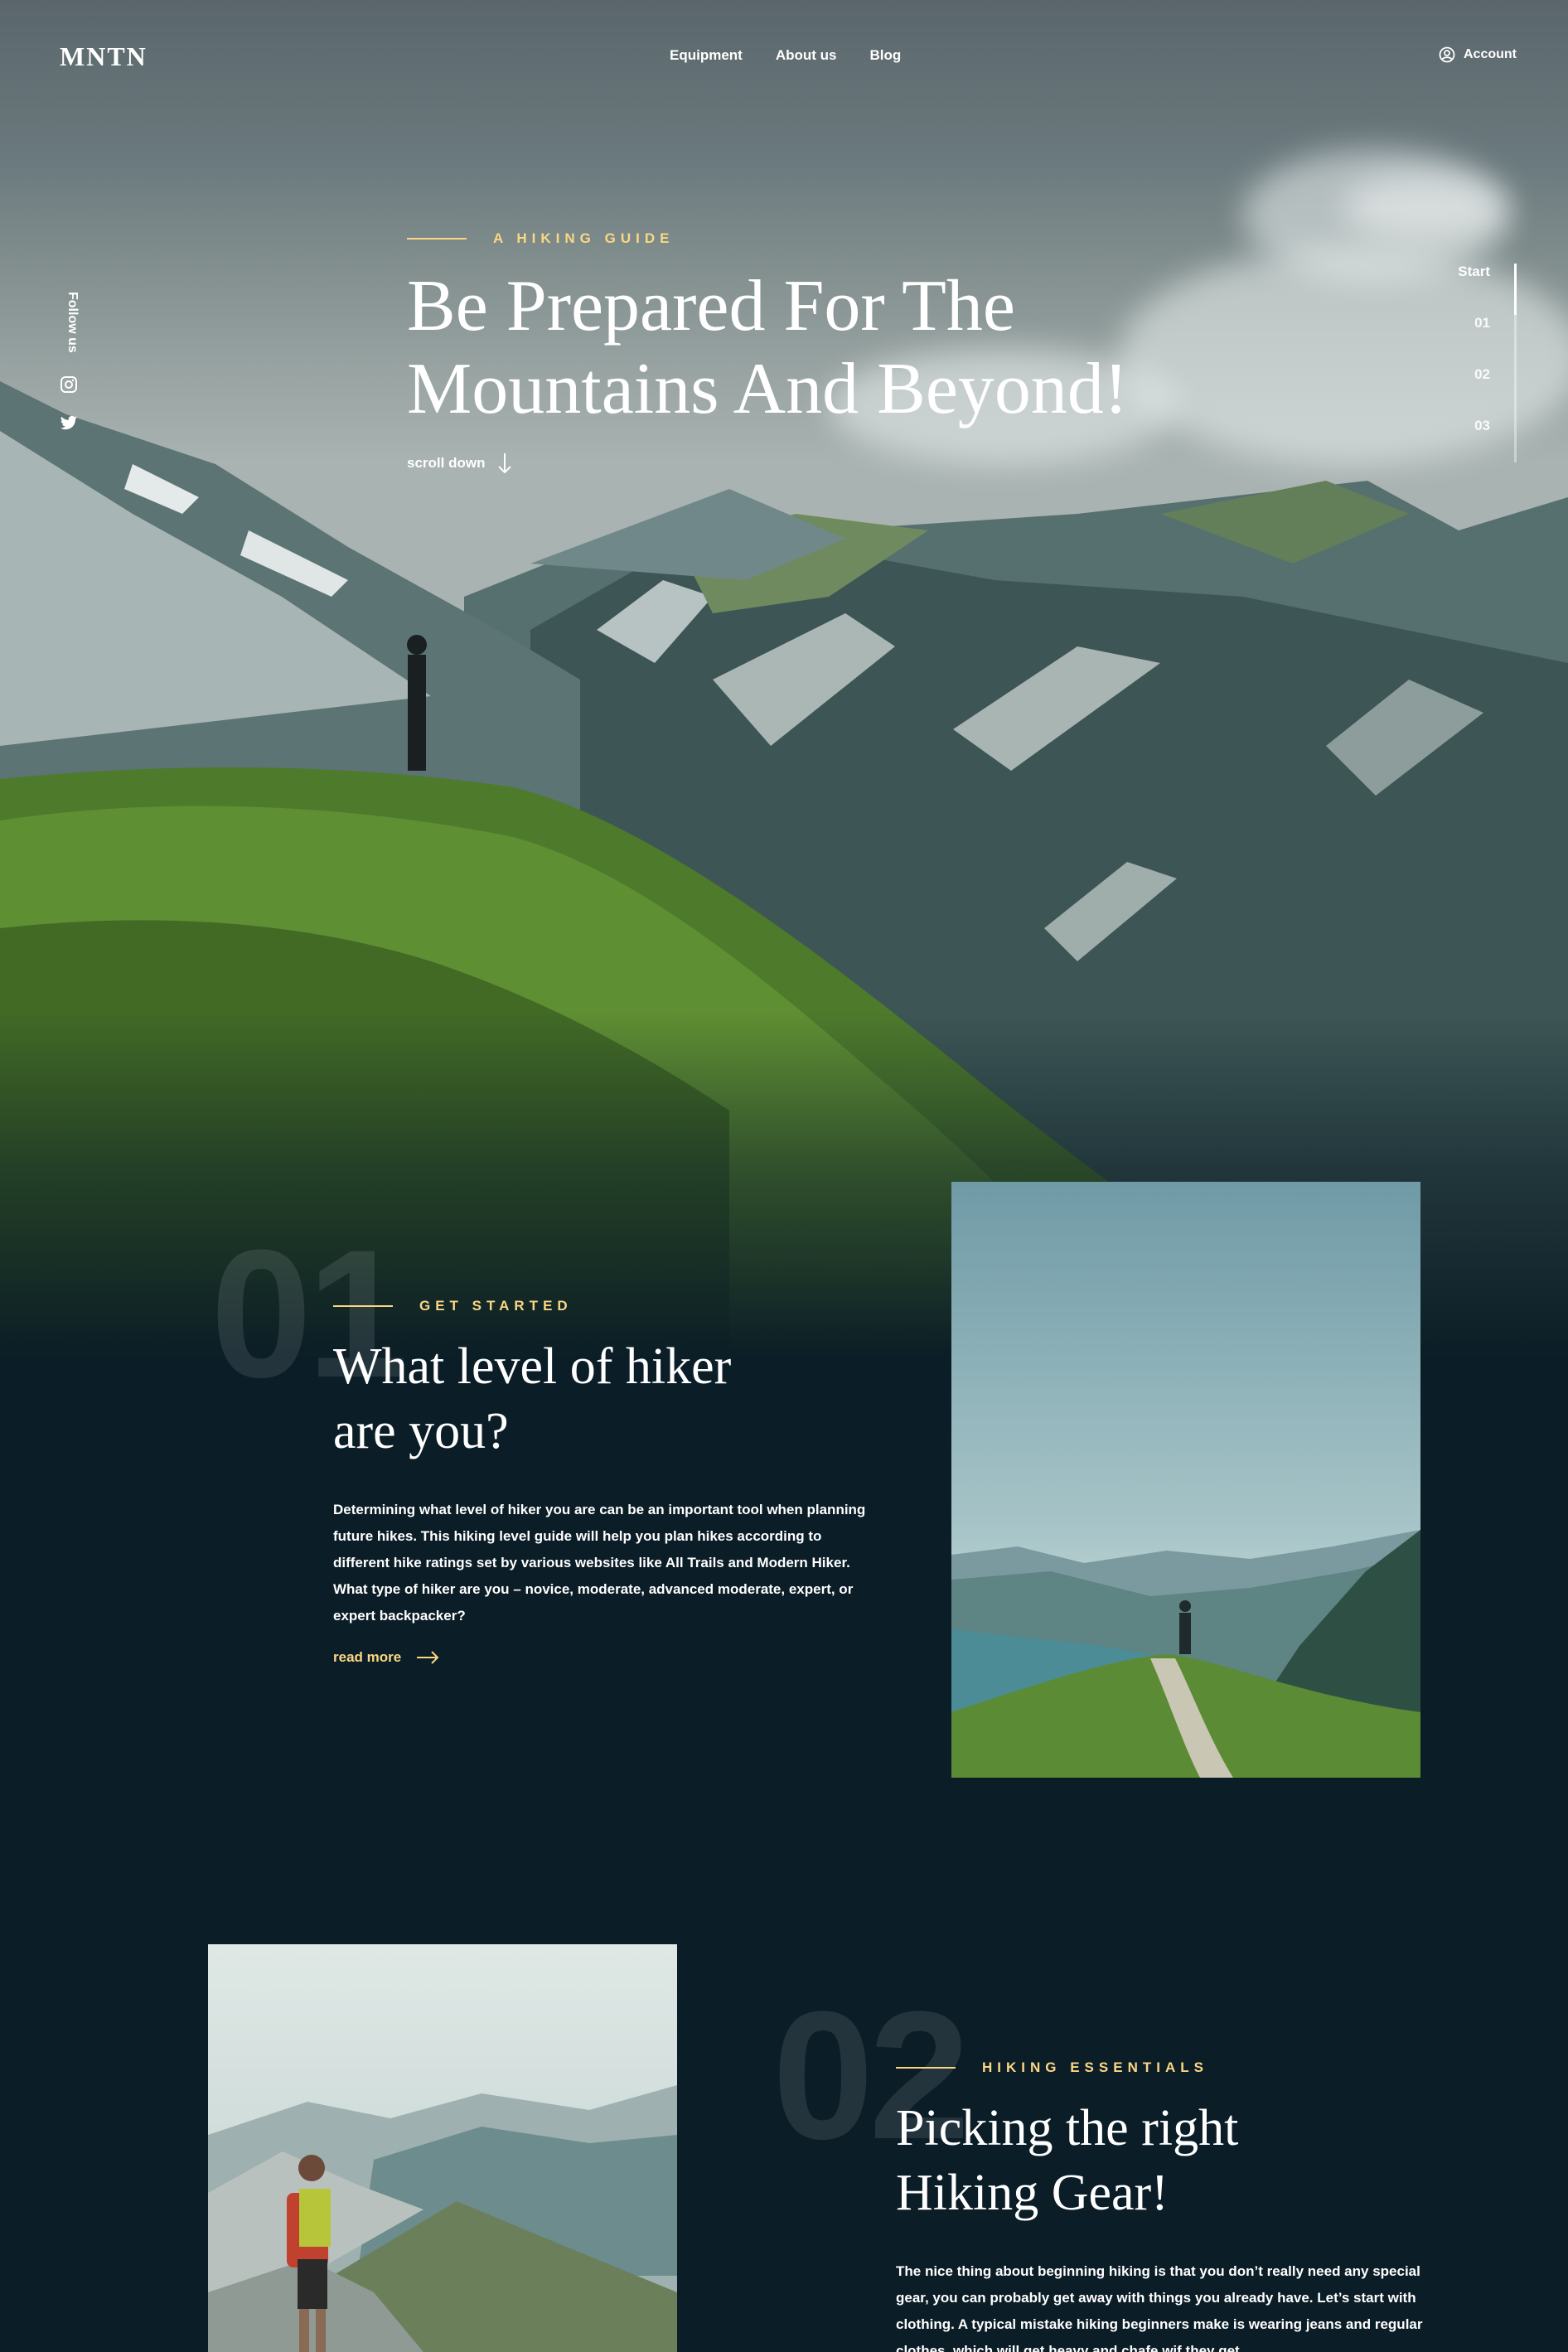 The image size is (1568, 2352). Describe the element at coordinates (1487, 443) in the screenshot. I see `slider-item-03: 03` at that location.